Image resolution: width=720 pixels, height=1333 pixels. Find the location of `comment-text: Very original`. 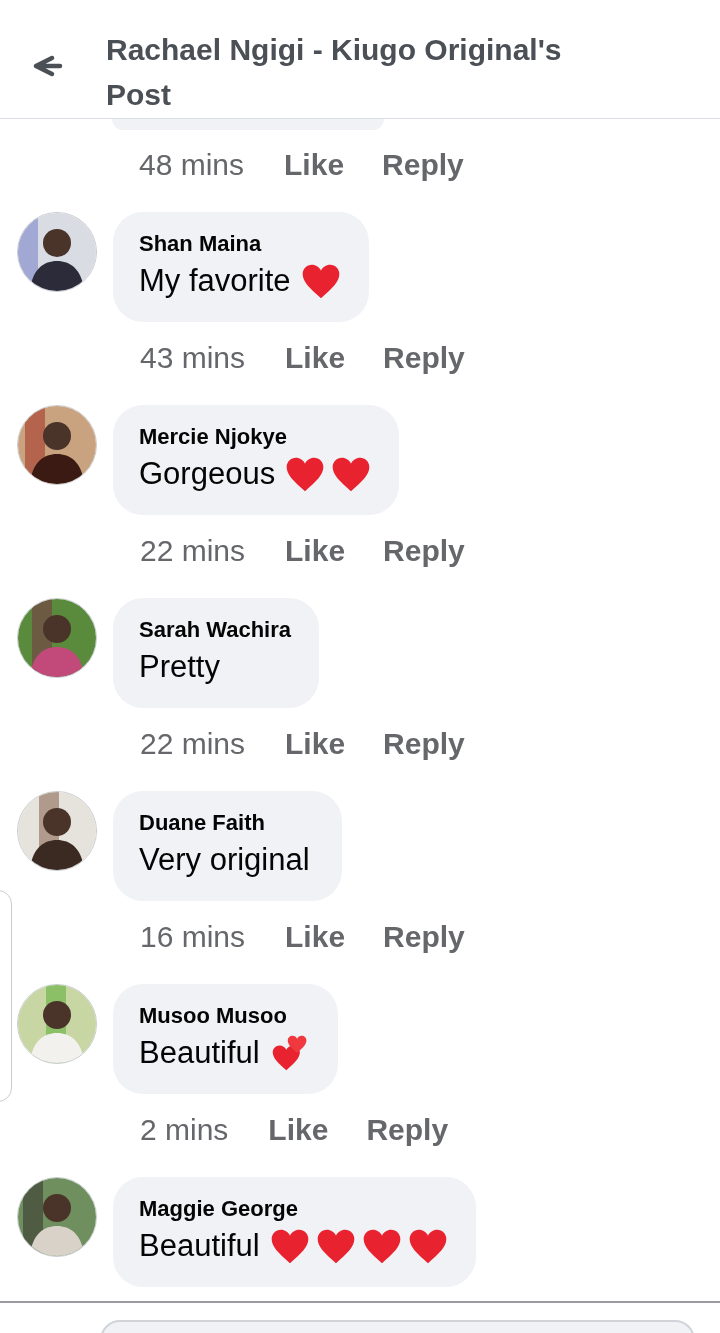

comment-text: Very original is located at coordinates (224, 860).